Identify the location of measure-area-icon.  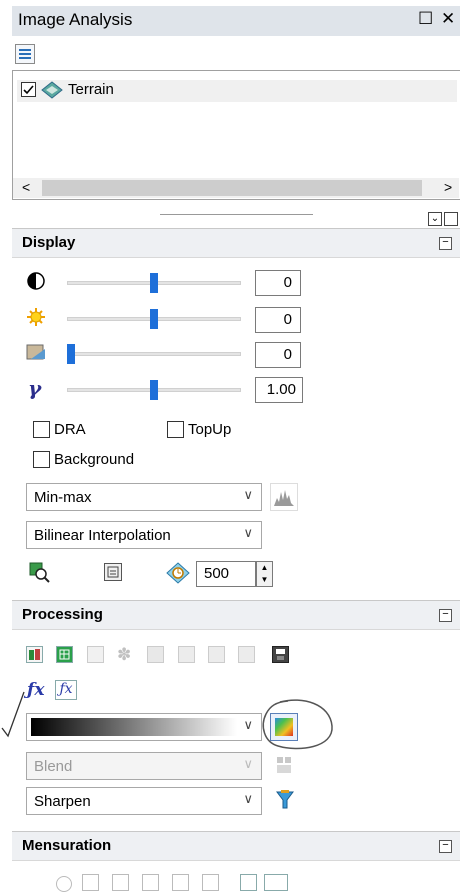
(150, 882).